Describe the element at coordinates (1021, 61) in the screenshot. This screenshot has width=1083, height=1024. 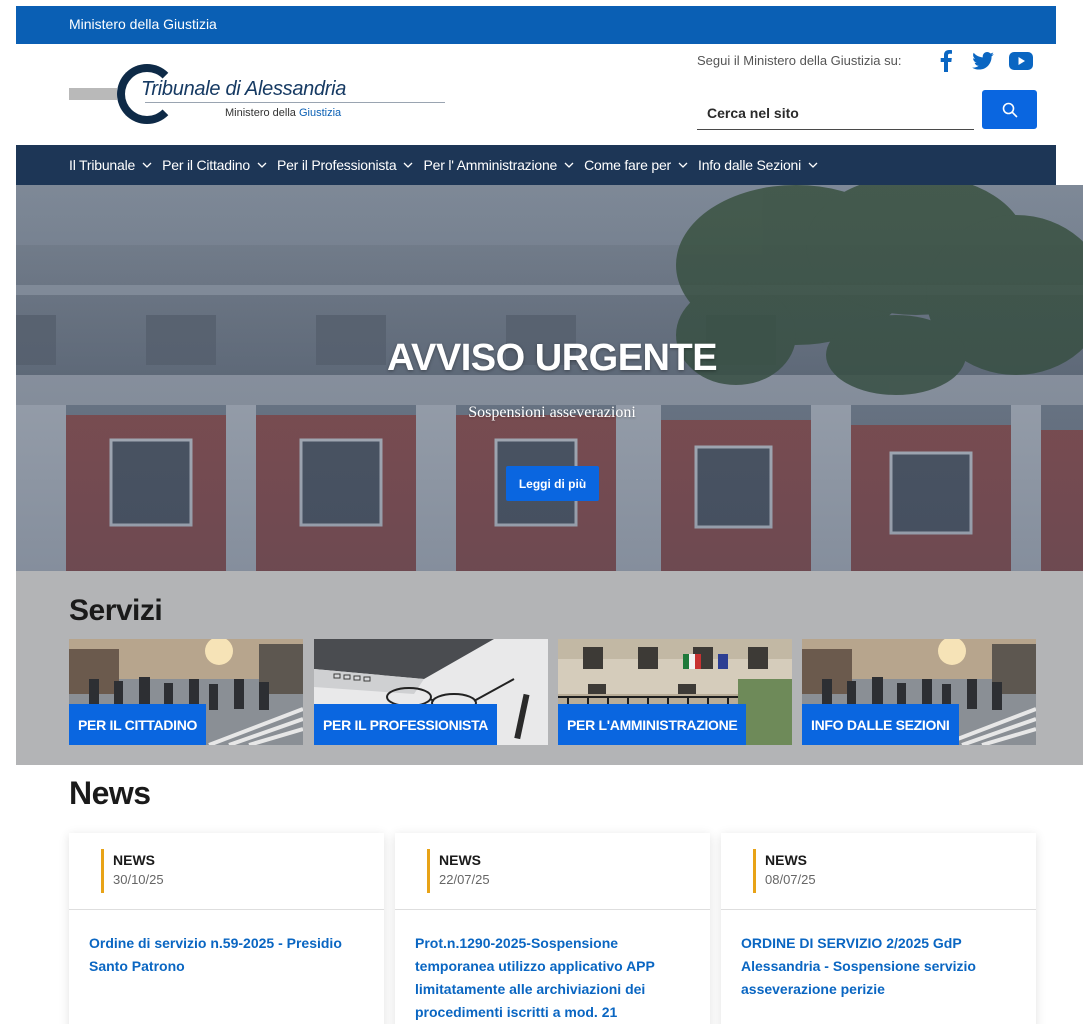
I see `youtube-icon` at that location.